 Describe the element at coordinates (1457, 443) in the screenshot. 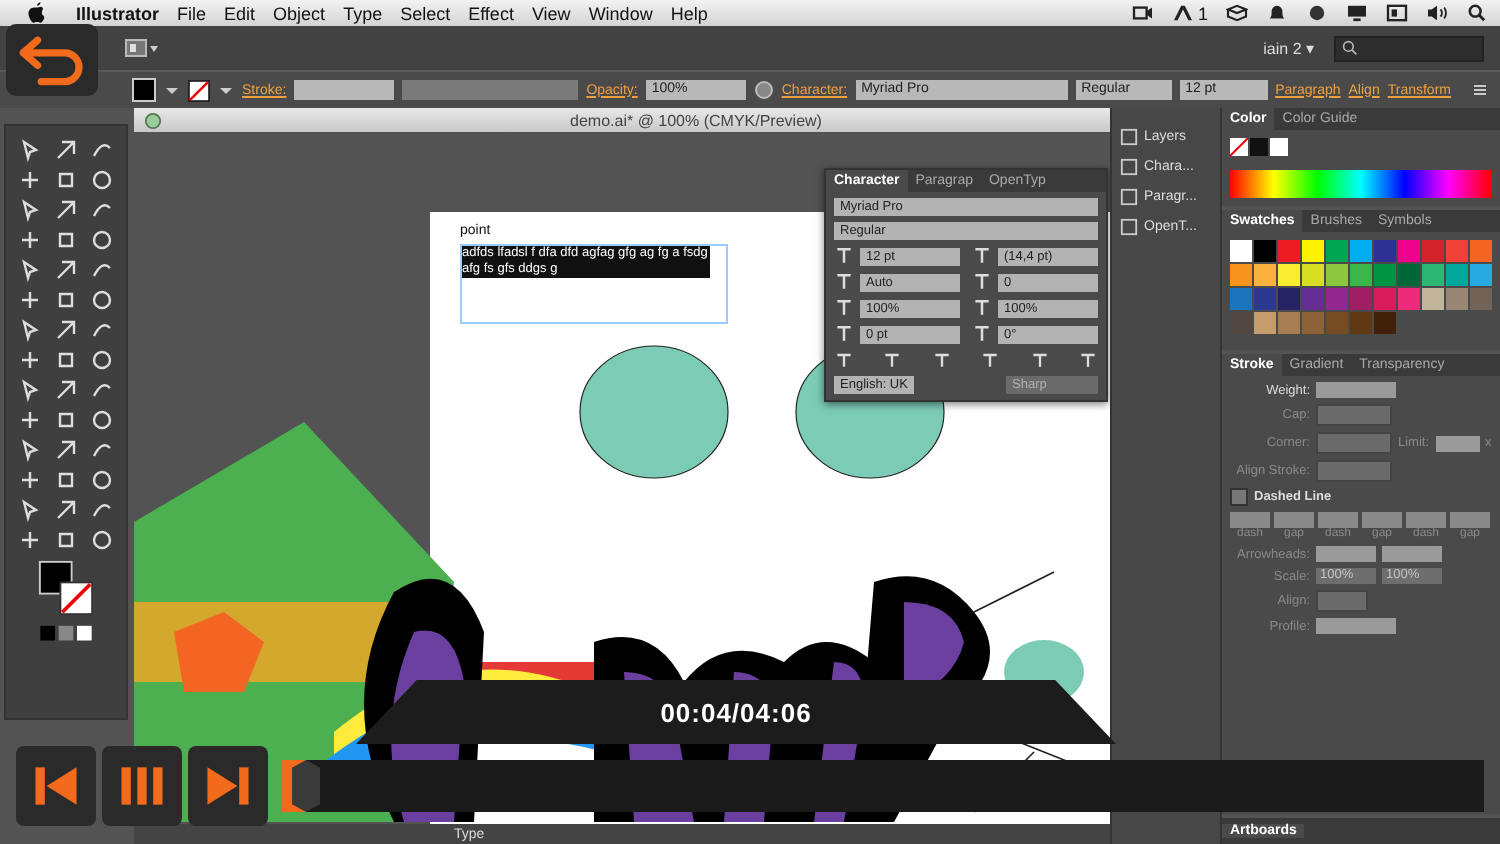

I see `limit-field` at that location.